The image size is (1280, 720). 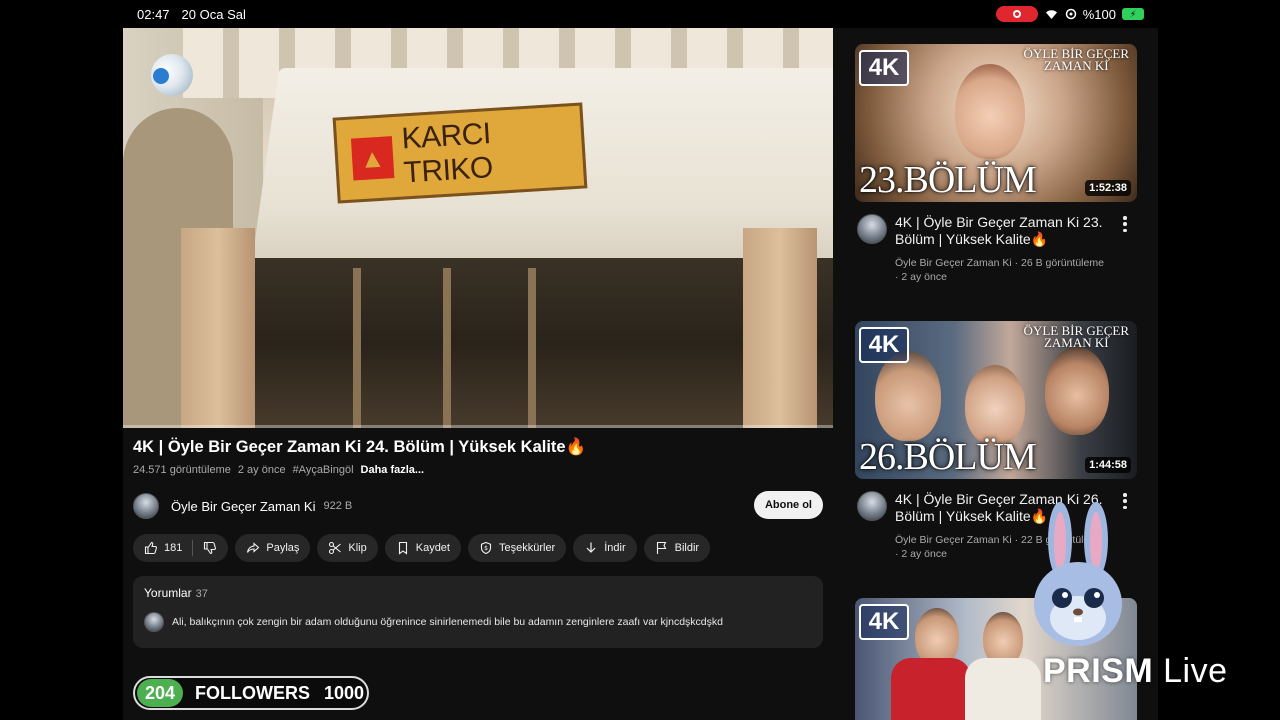 I want to click on commenter-avatar, so click(x=154, y=622).